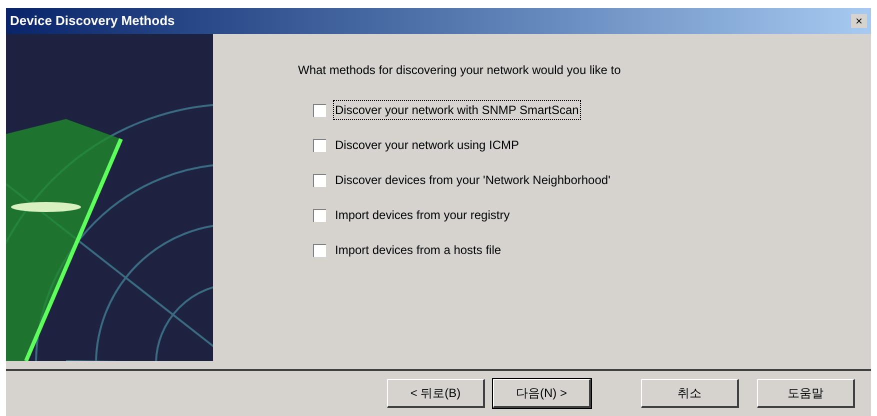 This screenshot has width=877, height=416. I want to click on checkbox-label: Discover devices from your 'Network Neighborhood', so click(473, 180).